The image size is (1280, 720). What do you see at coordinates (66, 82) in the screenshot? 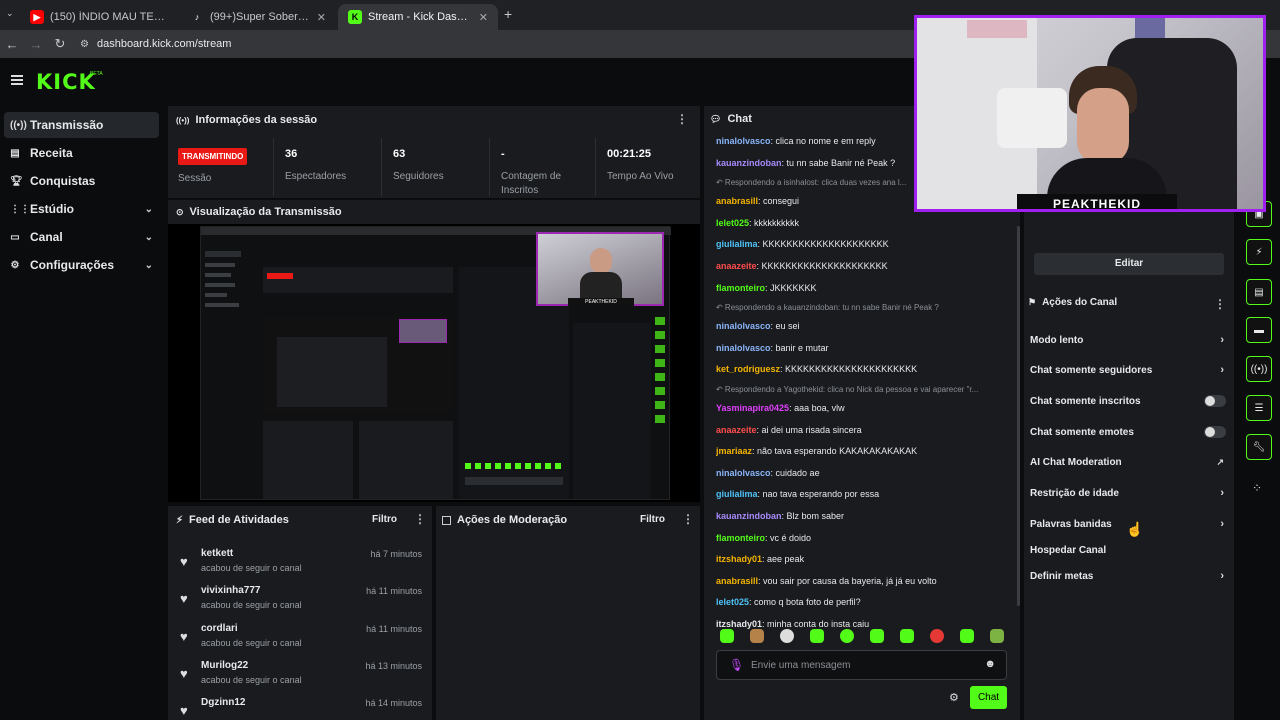
I see `kick-logo: KICK` at bounding box center [66, 82].